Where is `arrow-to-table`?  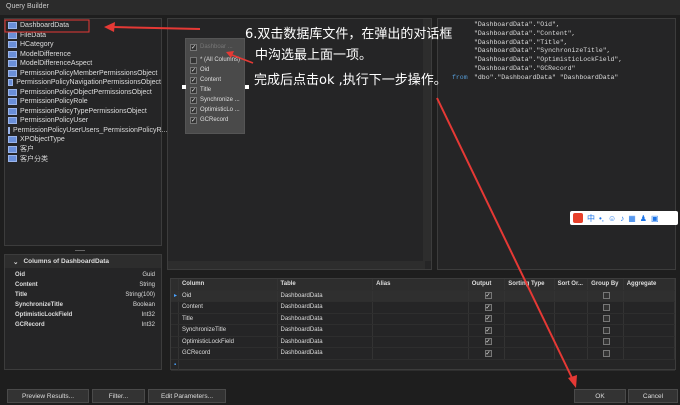 arrow-to-table is located at coordinates (156, 28).